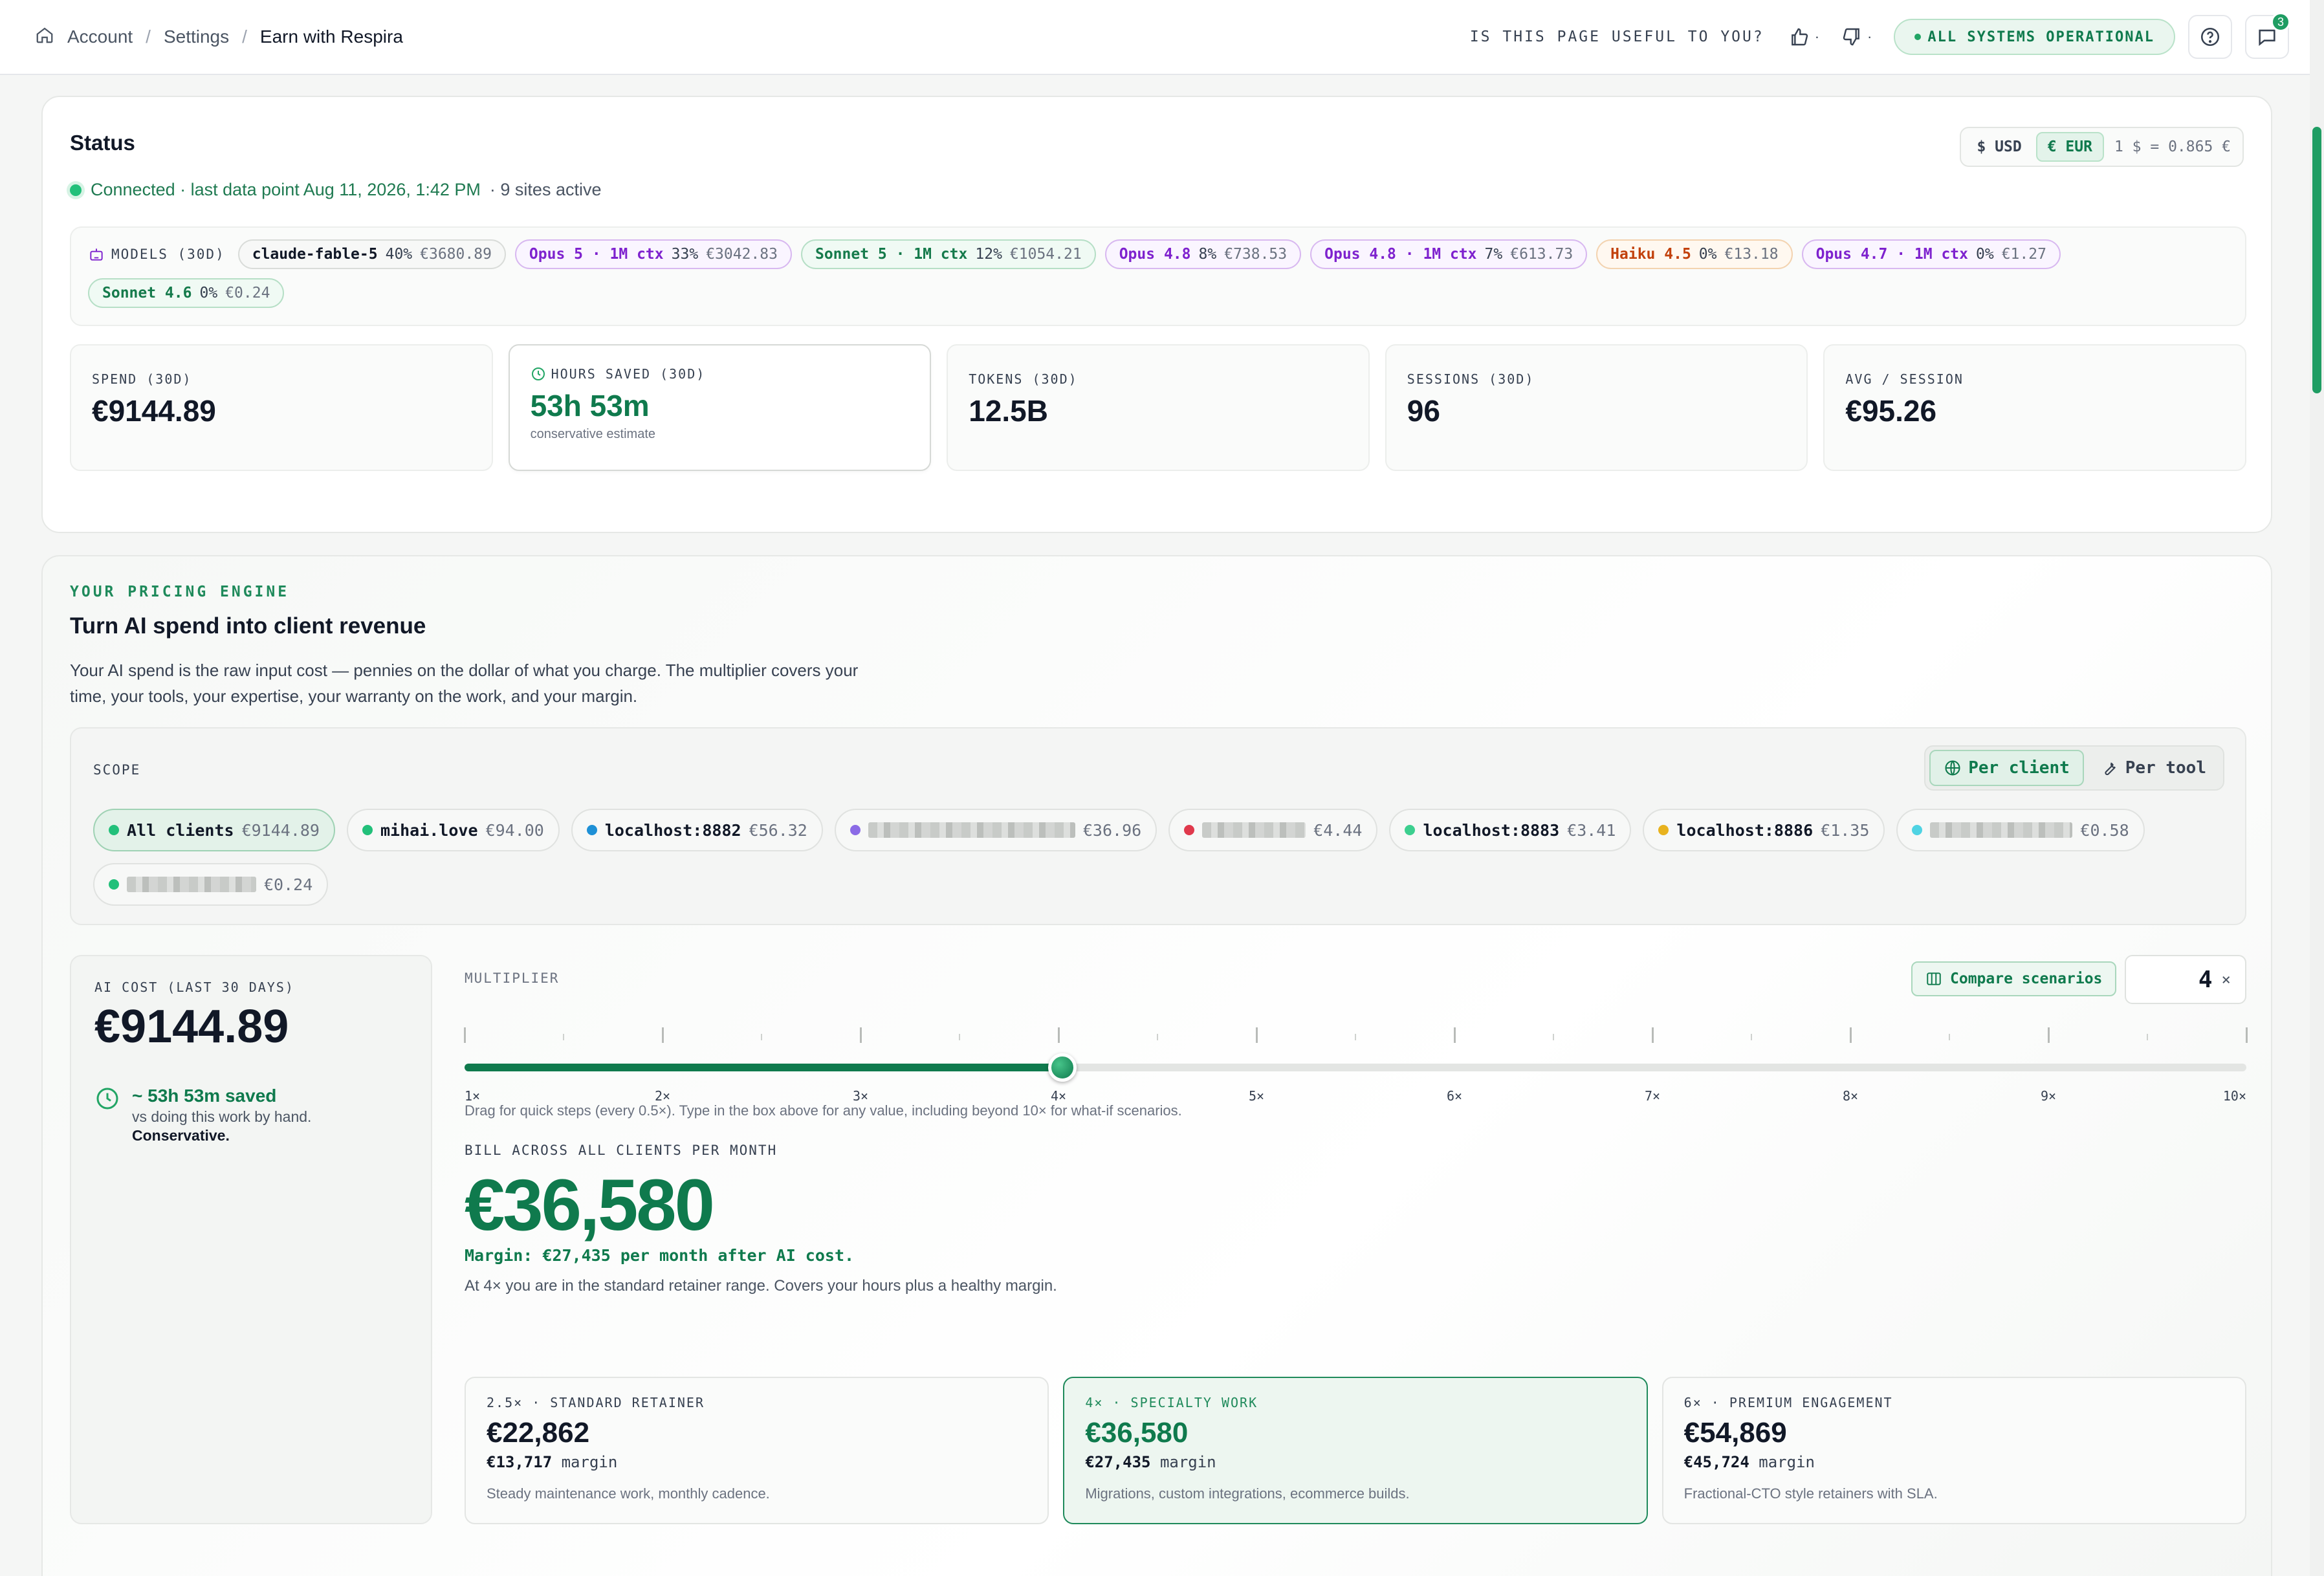 Image resolution: width=2324 pixels, height=1576 pixels. I want to click on model-name: Opus 4.8, so click(1155, 254).